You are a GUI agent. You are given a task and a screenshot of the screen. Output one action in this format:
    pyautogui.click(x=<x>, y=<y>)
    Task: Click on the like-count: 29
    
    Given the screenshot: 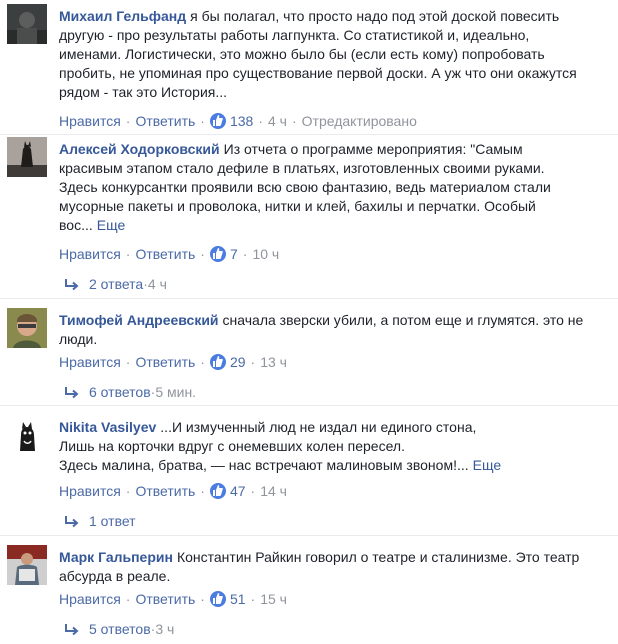 What is the action you would take?
    pyautogui.click(x=238, y=362)
    